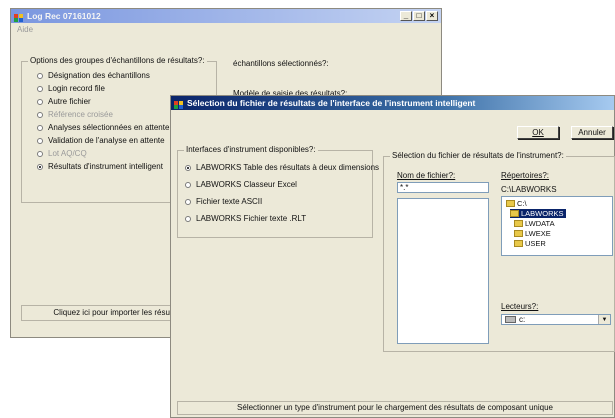  What do you see at coordinates (525, 175) in the screenshot?
I see `directories-label: Répertoires?:` at bounding box center [525, 175].